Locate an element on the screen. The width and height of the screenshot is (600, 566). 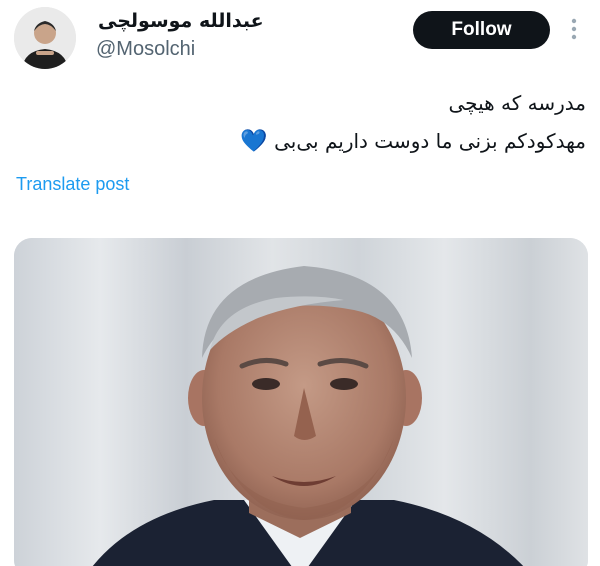
tweet-line: مهدکودکم بزنی ما دوست داریم بی‌بی 💙 is located at coordinates (306, 141).